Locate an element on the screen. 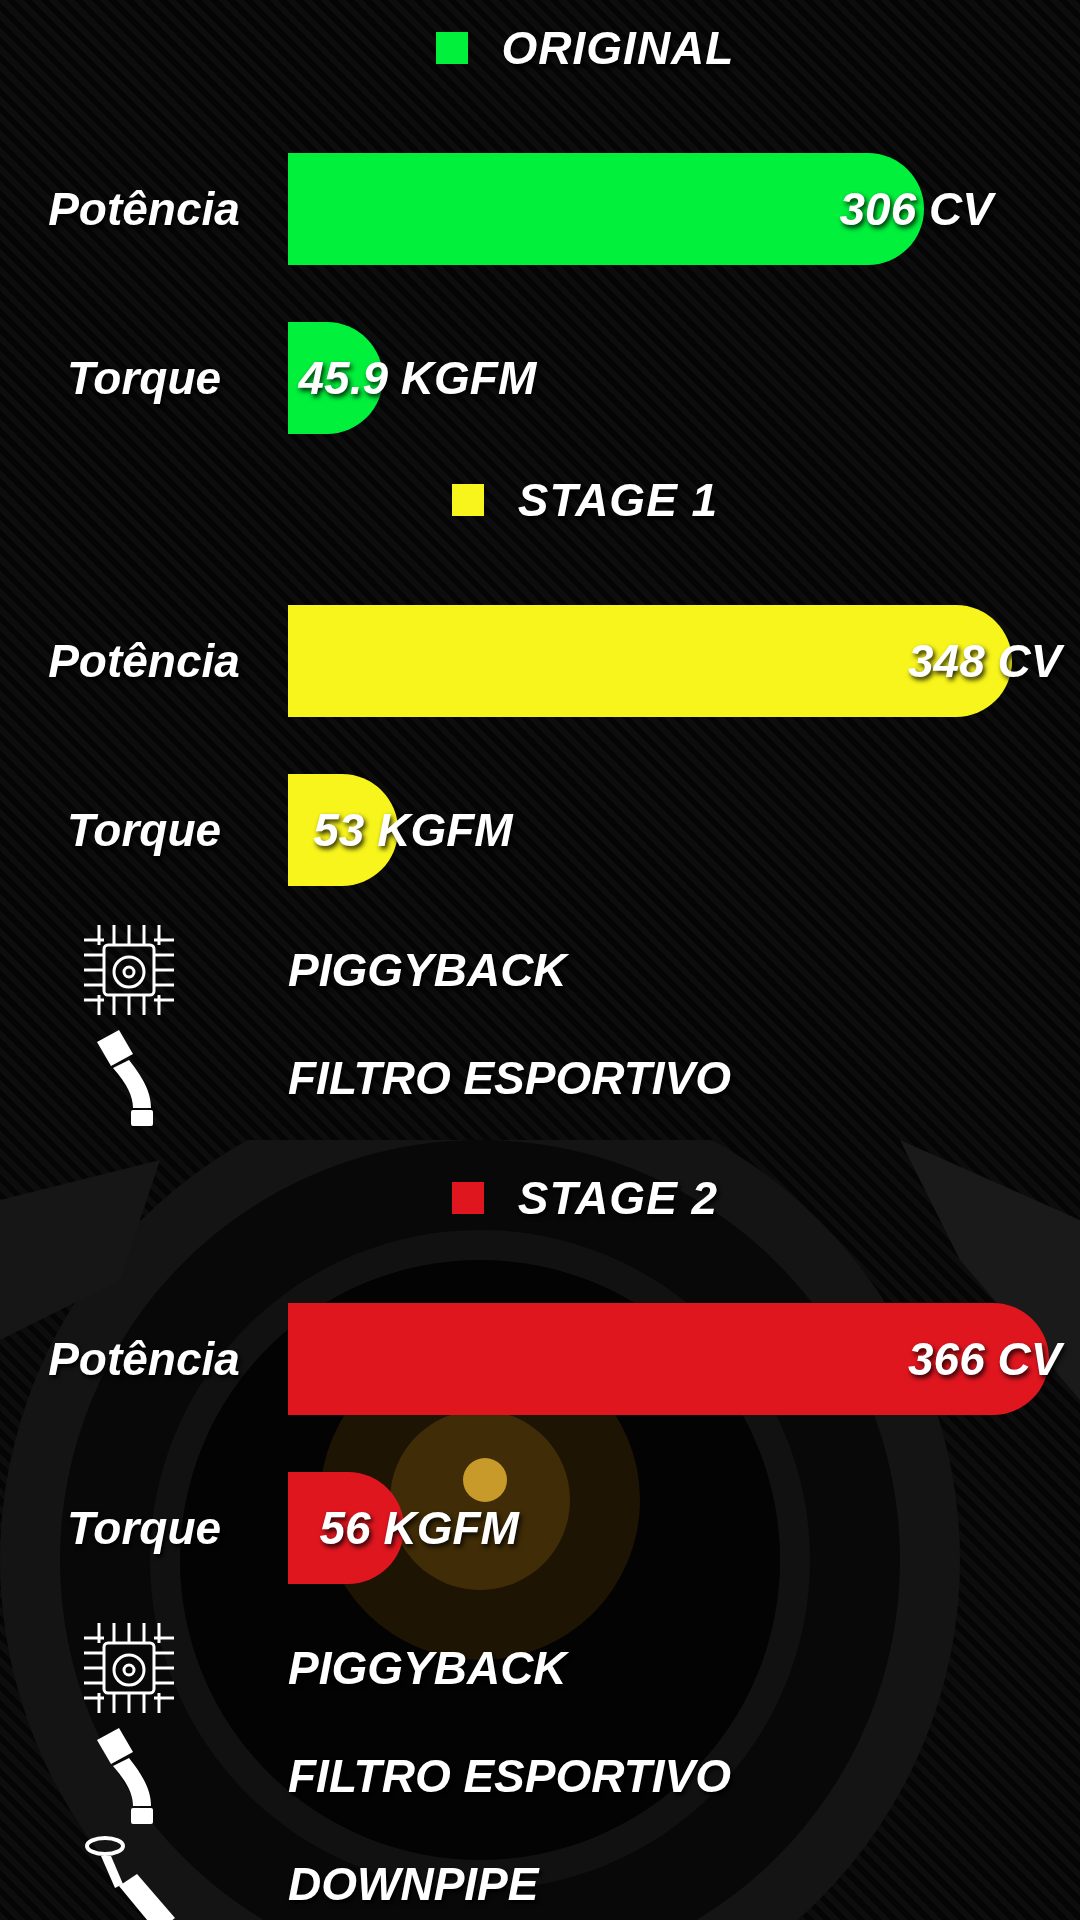 Image resolution: width=1080 pixels, height=1920 pixels. stage-title: STAGE 1 is located at coordinates (618, 500).